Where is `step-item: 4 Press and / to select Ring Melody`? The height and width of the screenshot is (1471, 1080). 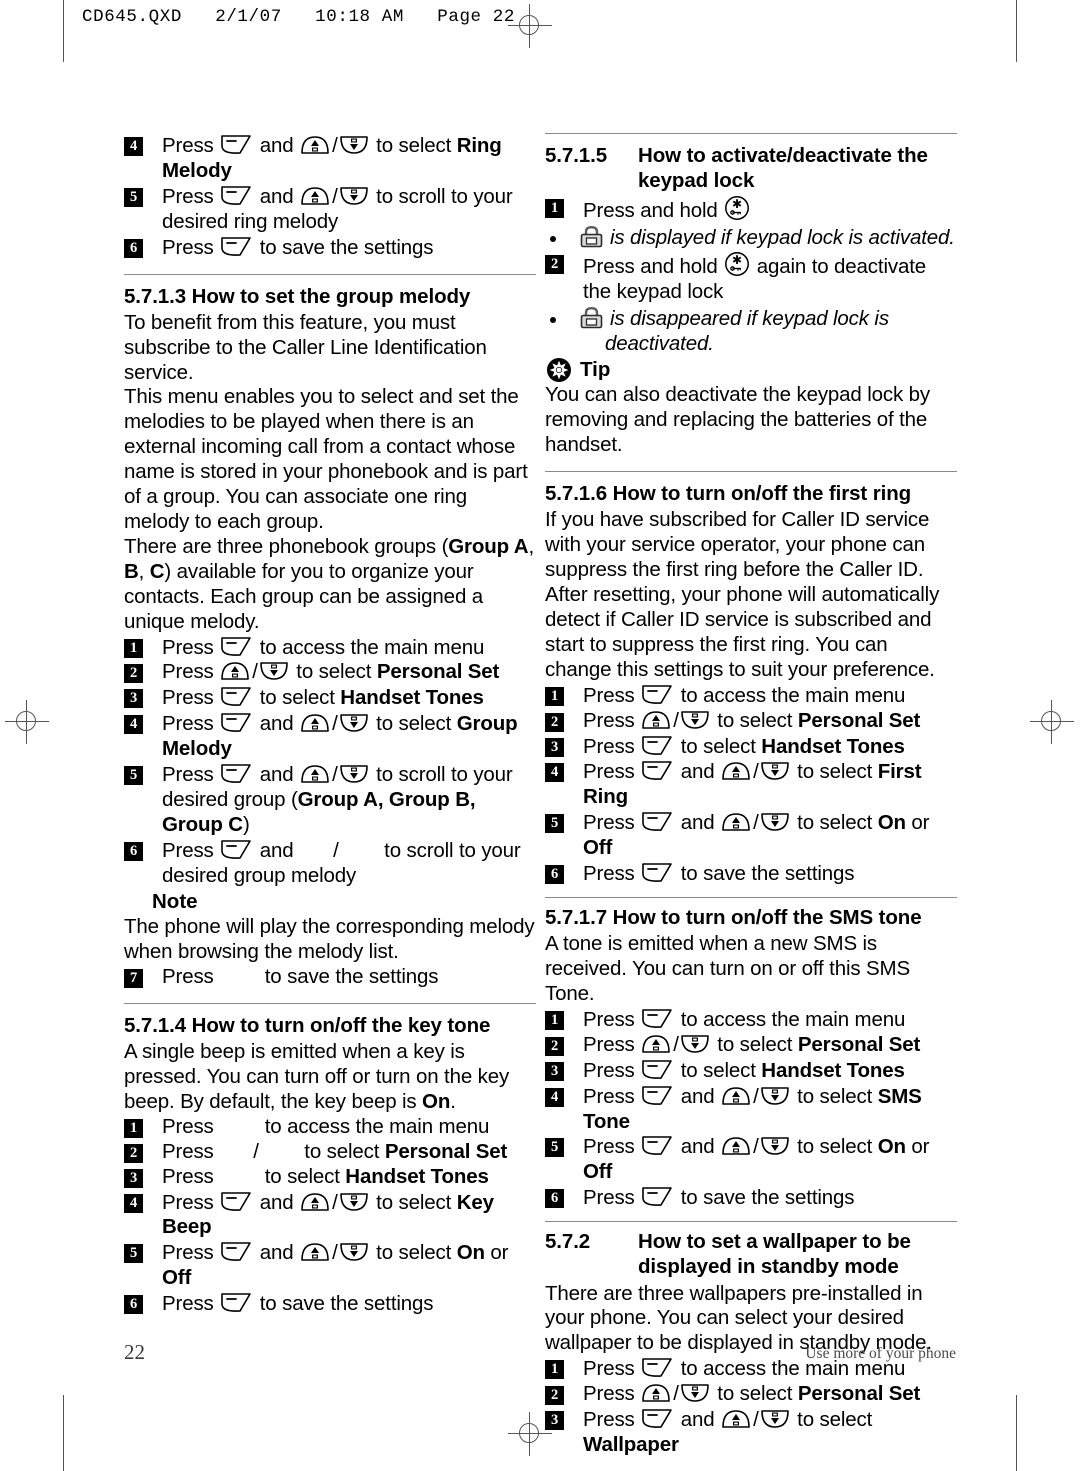
step-item: 4 Press and / to select Ring Melody is located at coordinates (330, 158).